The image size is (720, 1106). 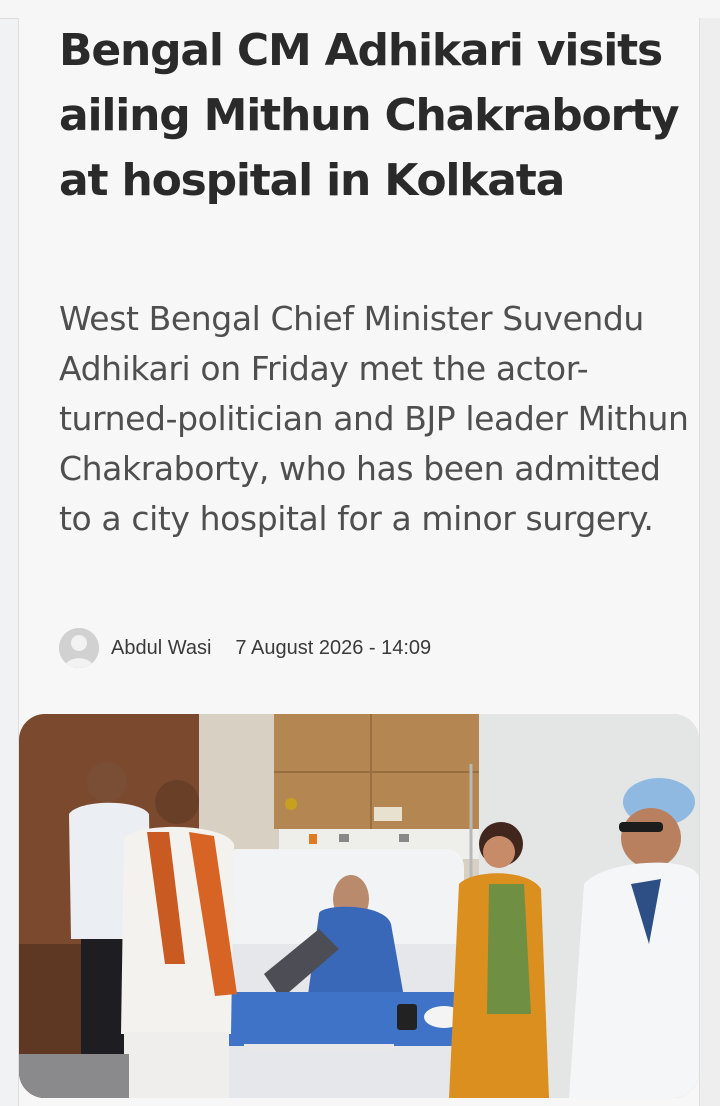 What do you see at coordinates (709, 562) in the screenshot?
I see `page-edge` at bounding box center [709, 562].